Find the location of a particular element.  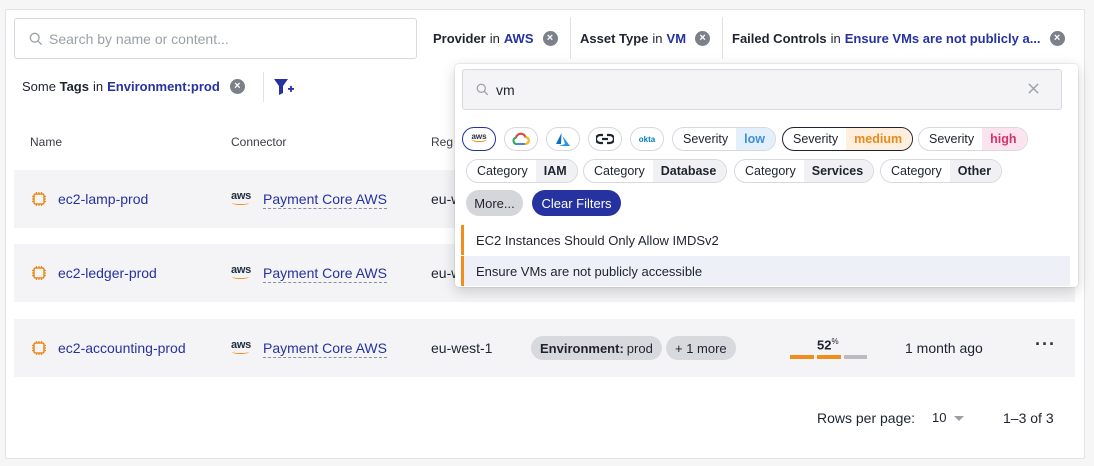

column-header-region: Reg is located at coordinates (442, 142).